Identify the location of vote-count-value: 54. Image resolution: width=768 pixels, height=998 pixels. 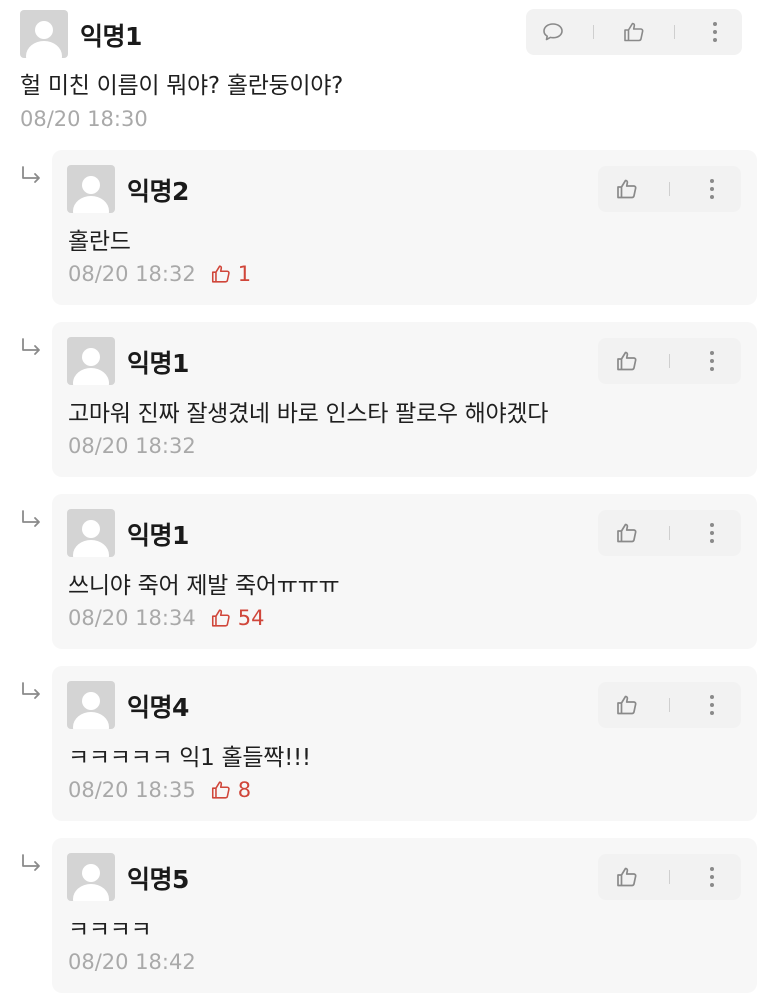
(251, 618).